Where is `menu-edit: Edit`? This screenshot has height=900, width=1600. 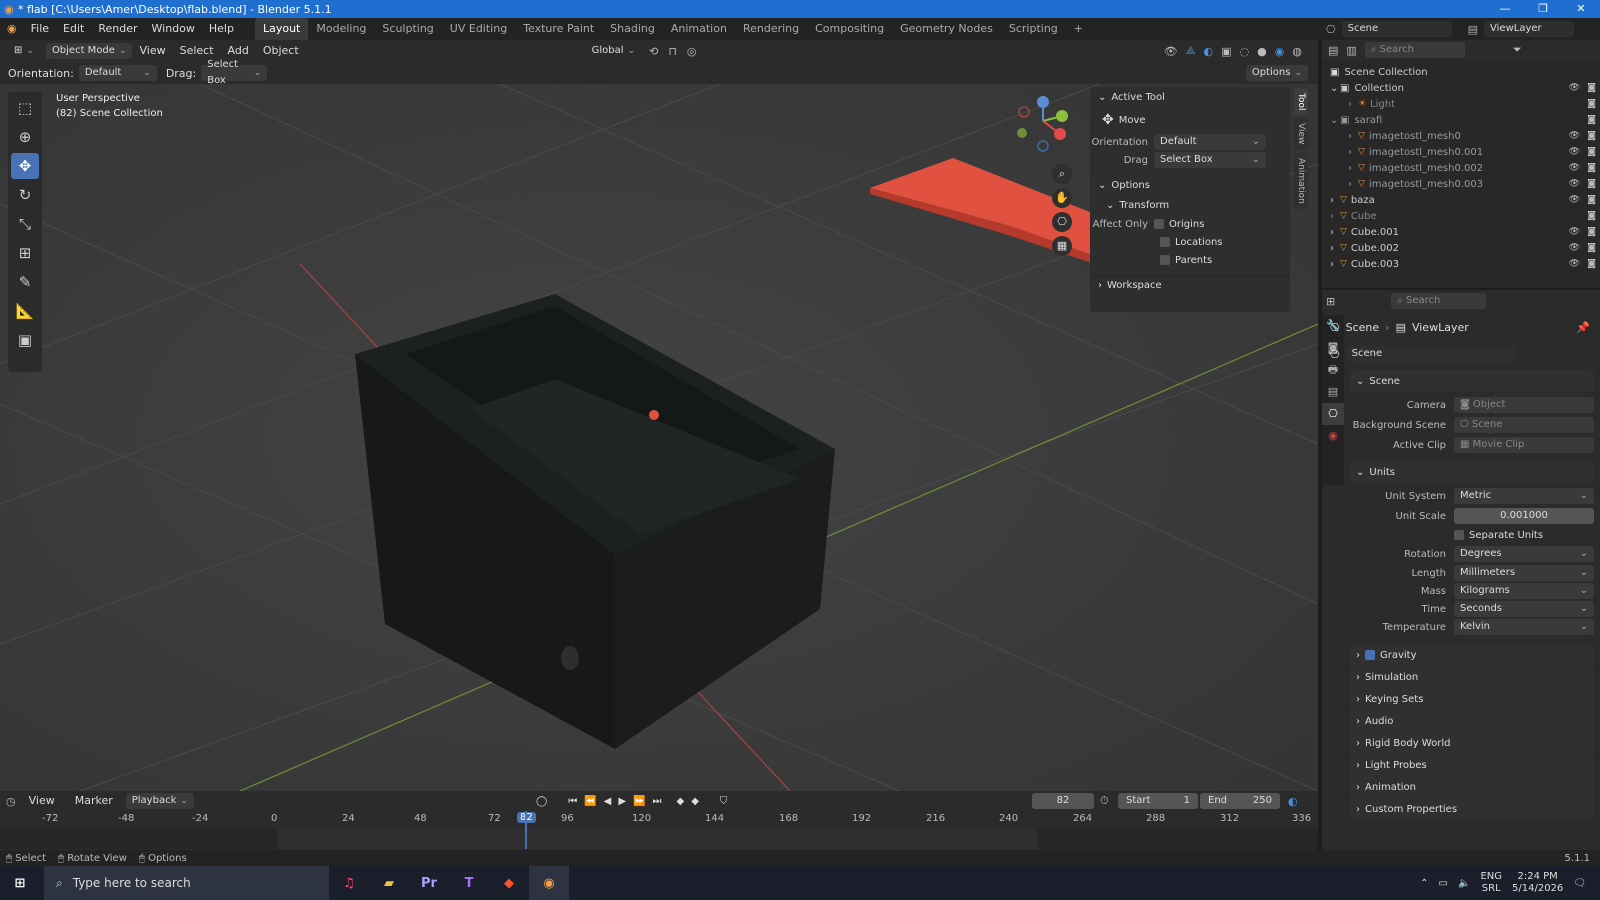
menu-edit: Edit is located at coordinates (73, 29).